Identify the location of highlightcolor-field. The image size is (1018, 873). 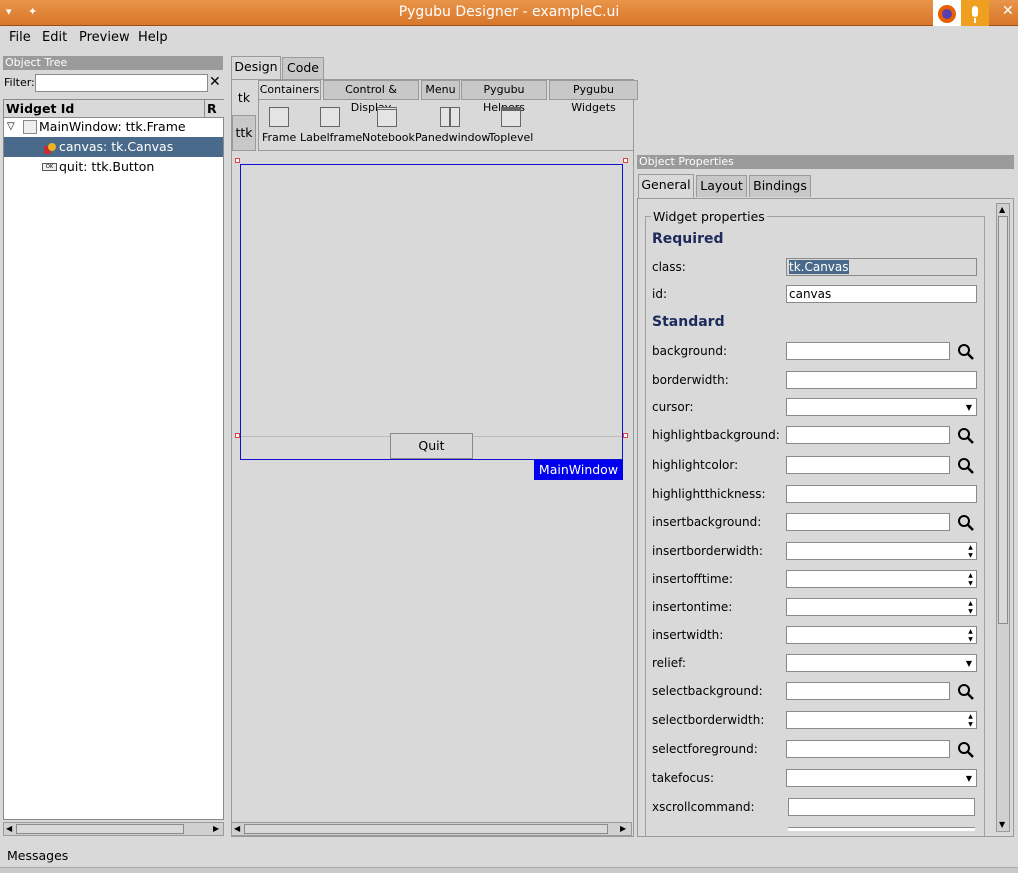
(868, 465).